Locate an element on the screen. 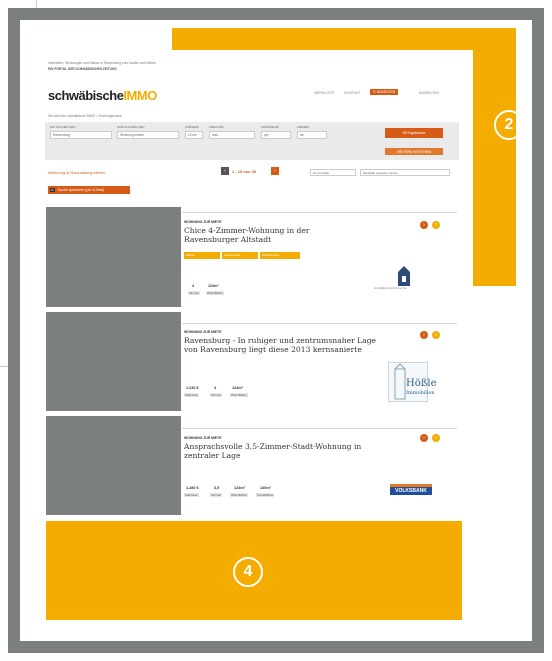 This screenshot has height=661, width=552. rooms-input: ab is located at coordinates (312, 135).